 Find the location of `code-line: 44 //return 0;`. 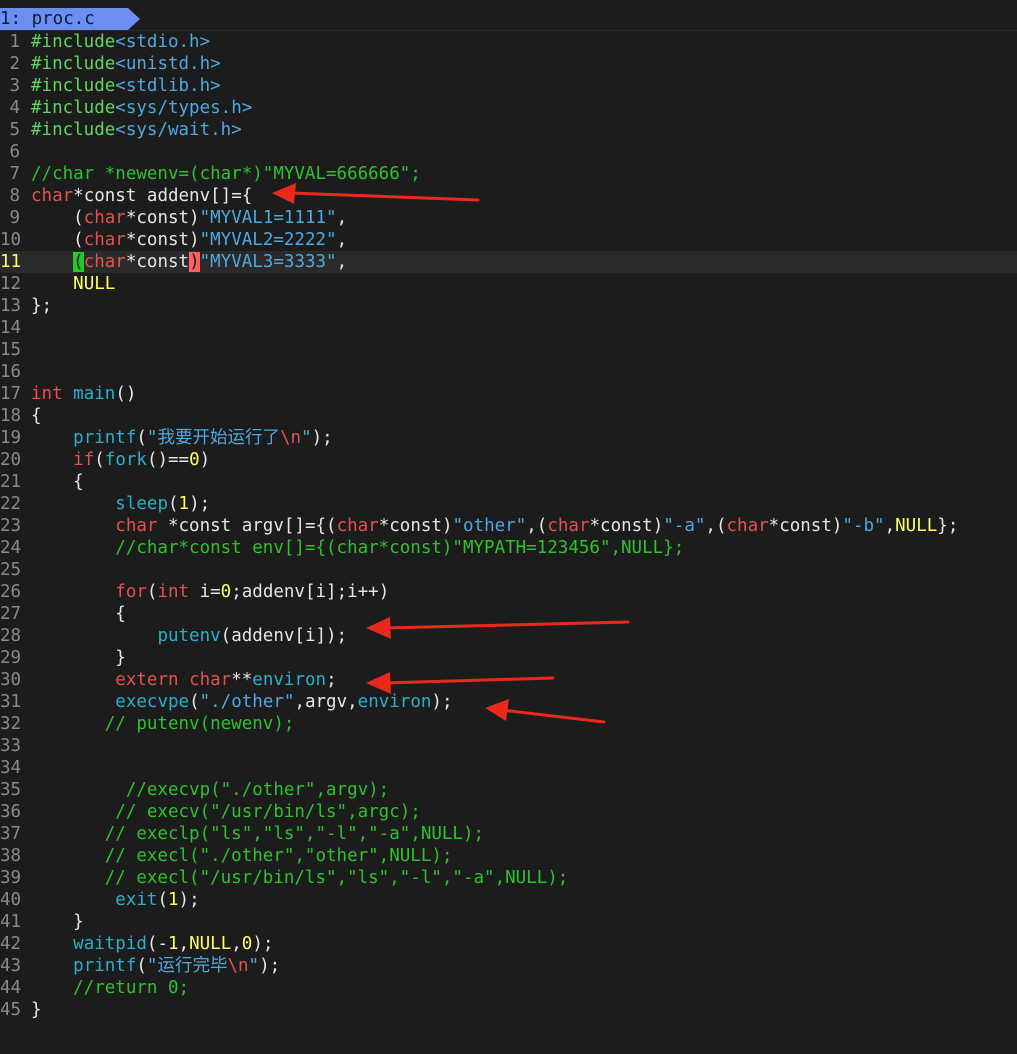

code-line: 44 //return 0; is located at coordinates (508, 988).